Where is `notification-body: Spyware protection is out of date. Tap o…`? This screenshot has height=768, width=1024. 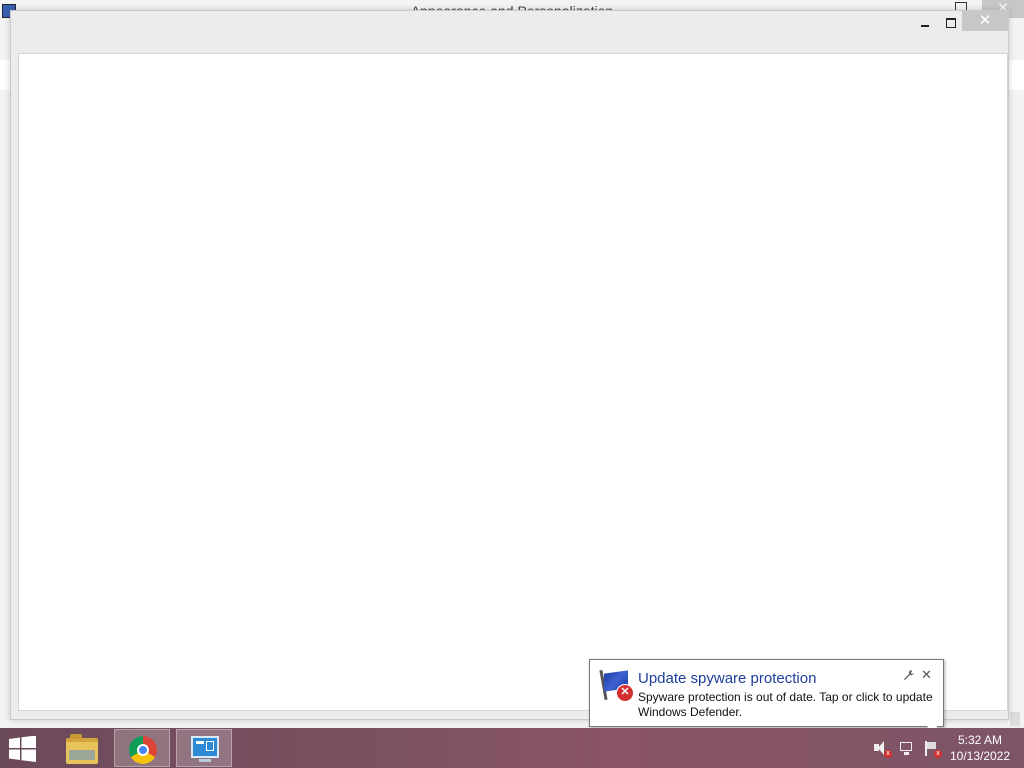 notification-body: Spyware protection is out of date. Tap o… is located at coordinates (785, 704).